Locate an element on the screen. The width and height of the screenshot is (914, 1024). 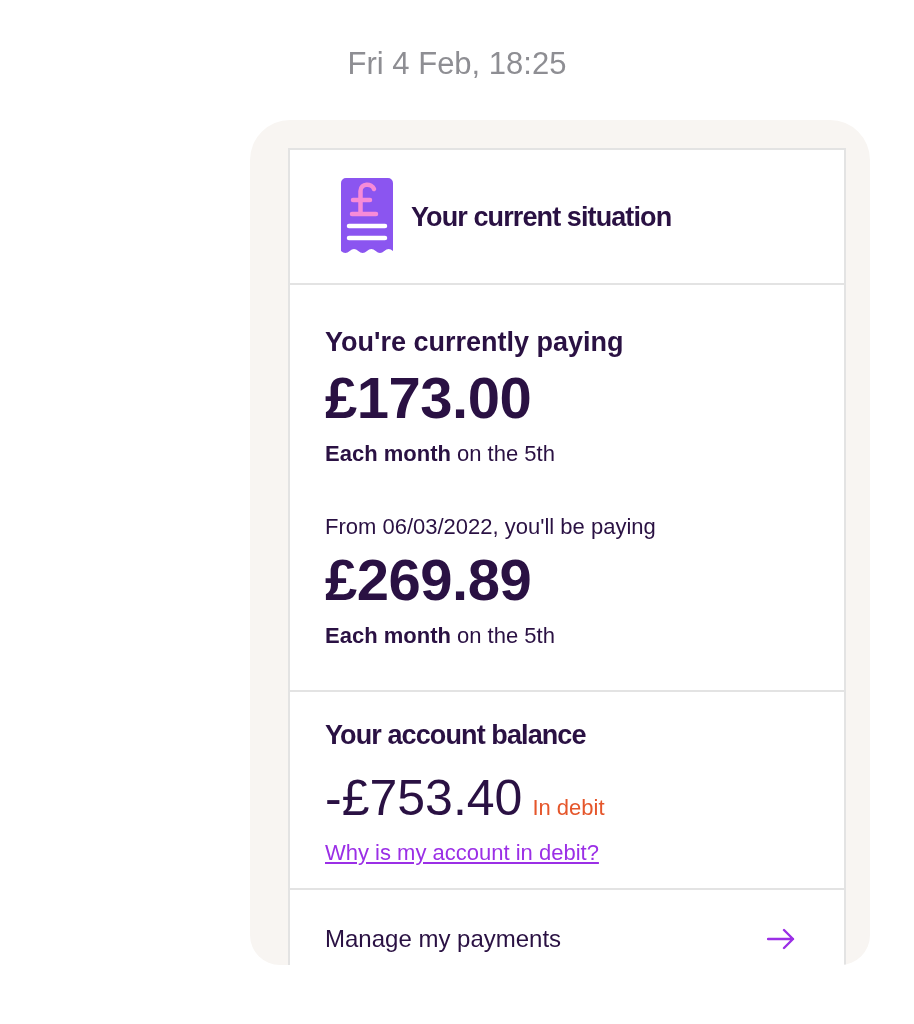
payment-label: You're currently paying is located at coordinates (474, 342).